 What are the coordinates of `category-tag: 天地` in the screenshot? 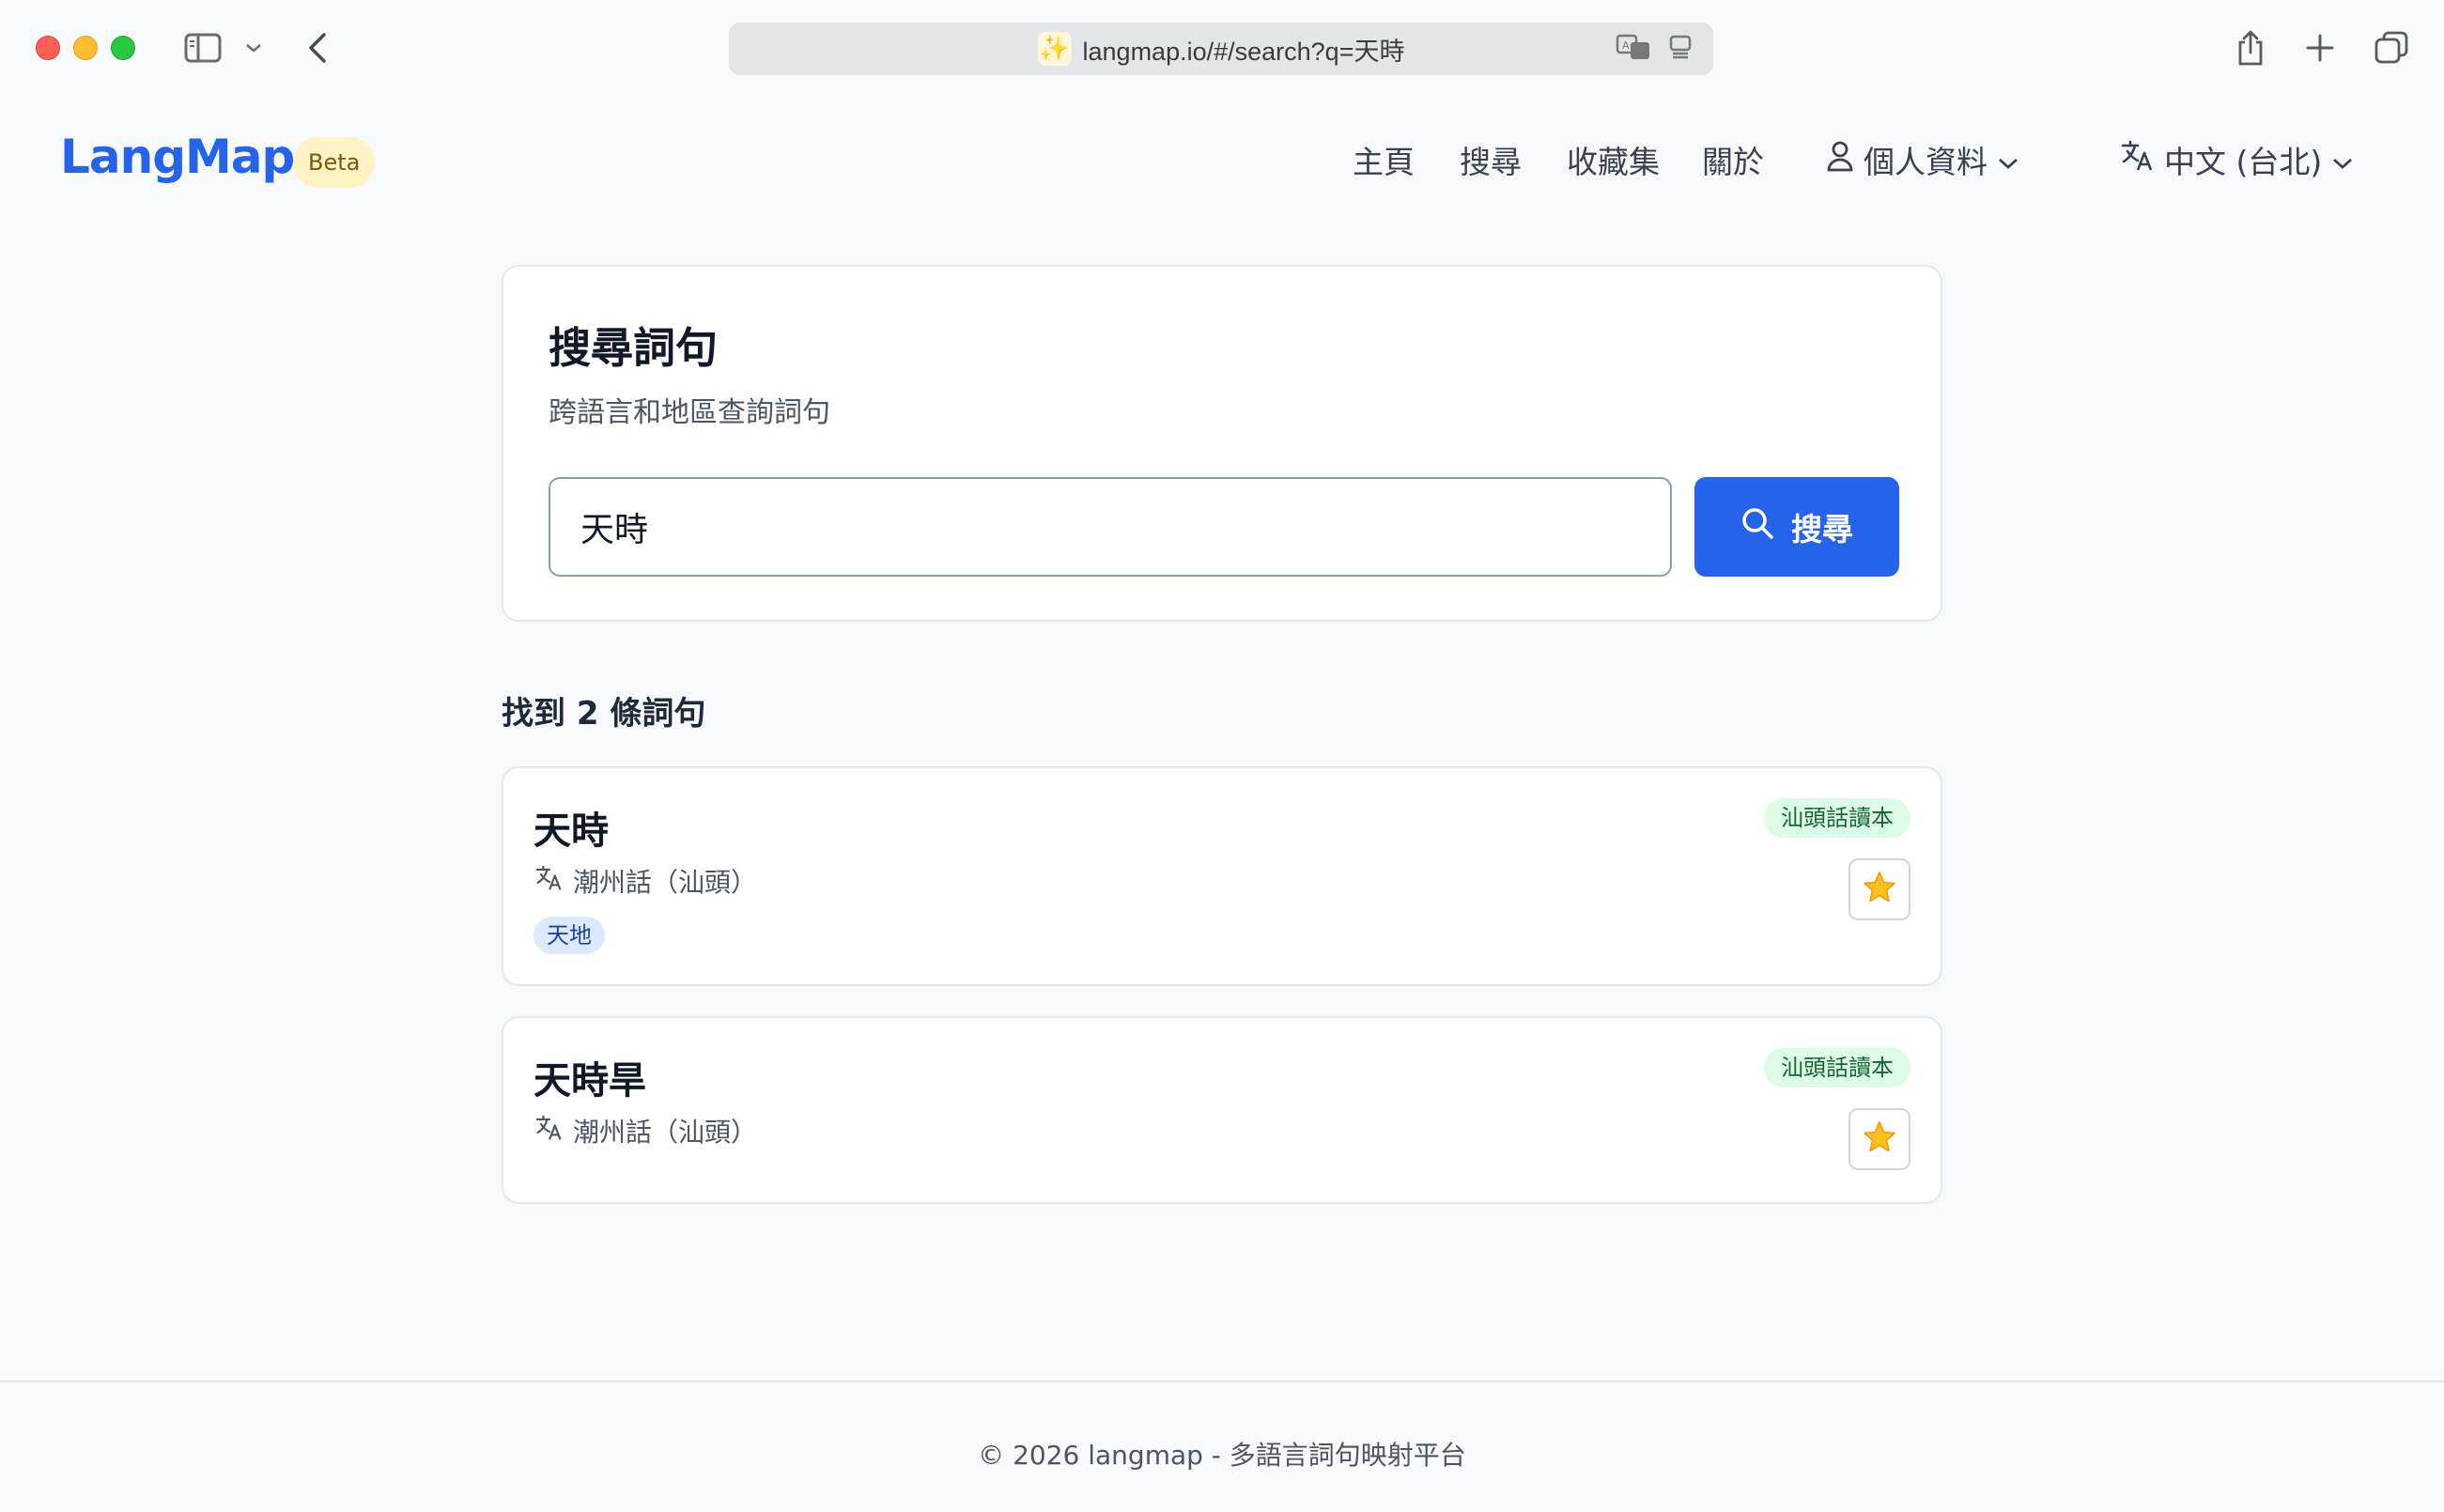 It's located at (569, 936).